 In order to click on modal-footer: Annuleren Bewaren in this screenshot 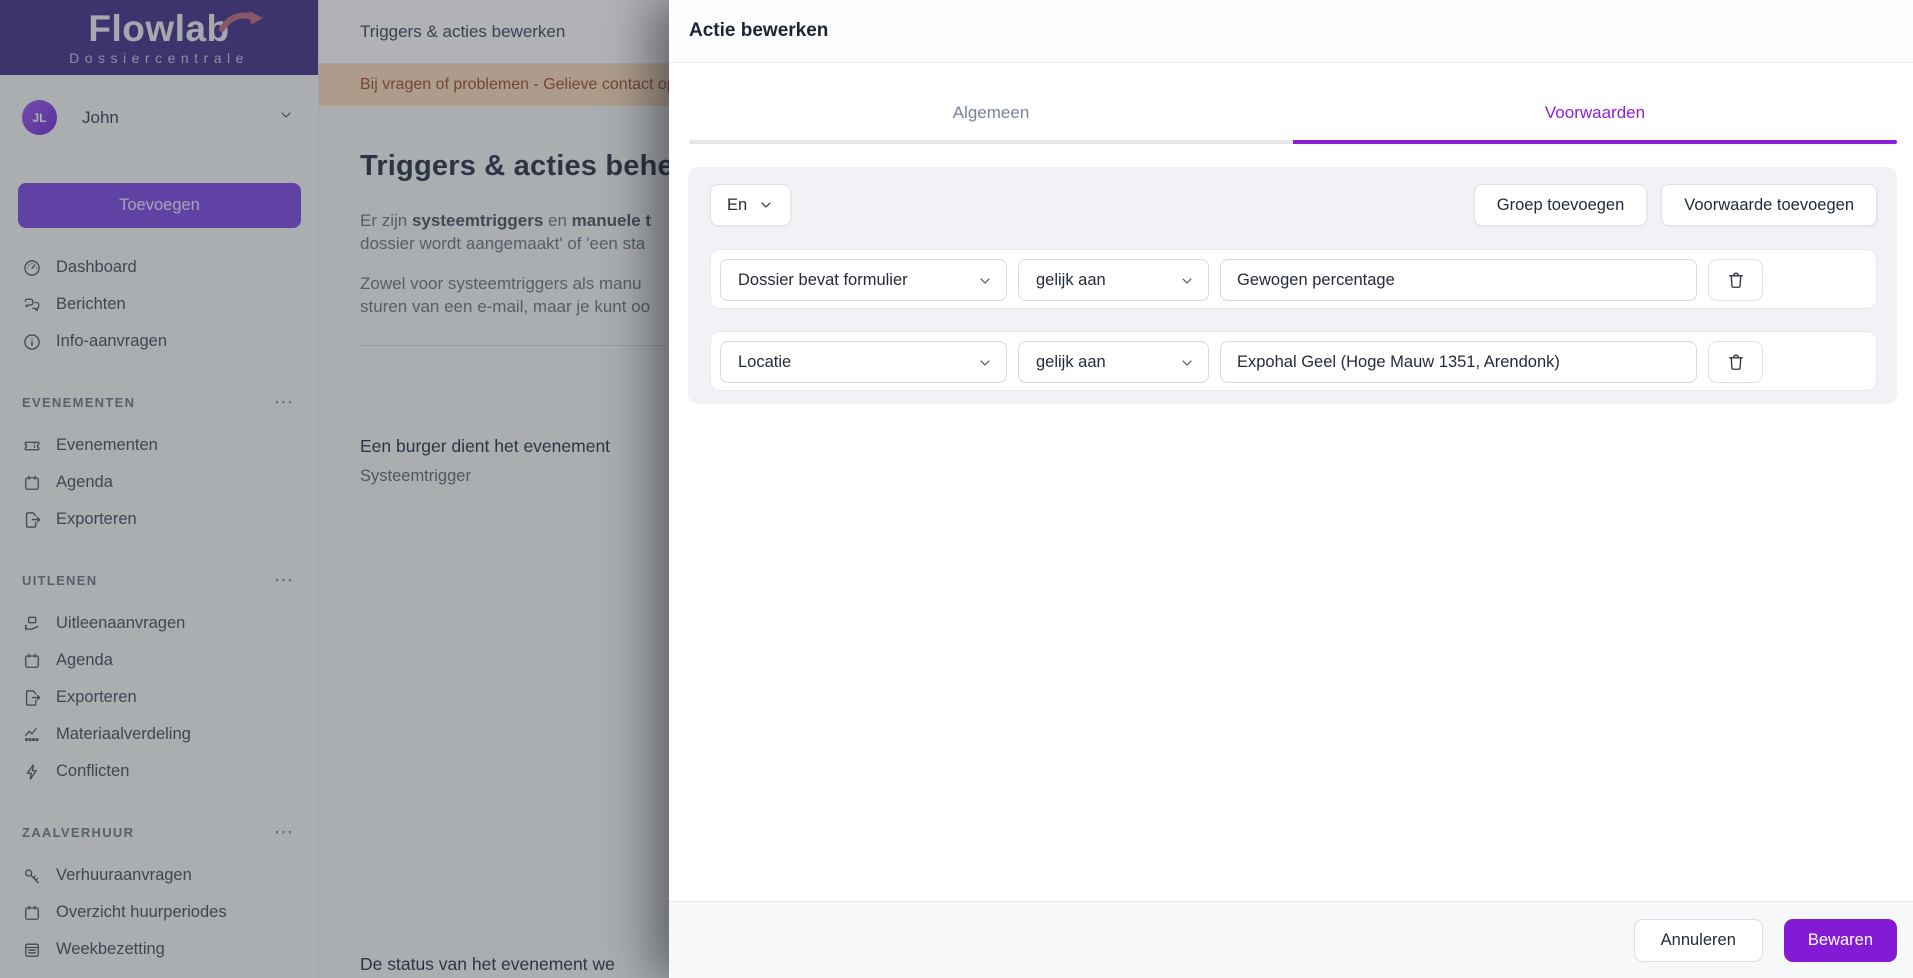, I will do `click(1291, 939)`.